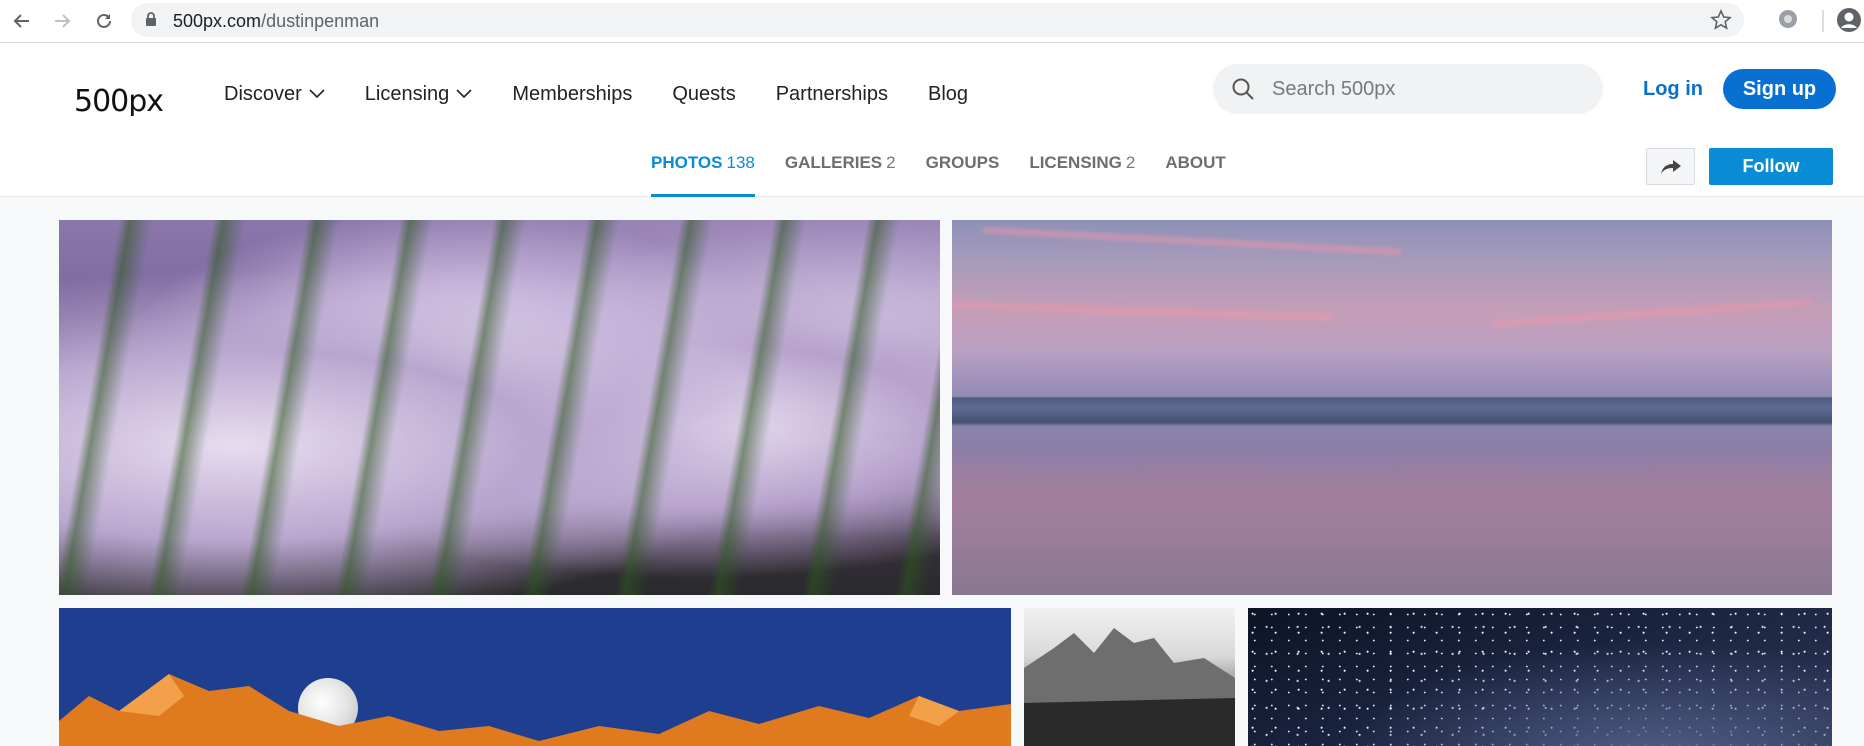  What do you see at coordinates (1195, 175) in the screenshot?
I see `tab-about: ABOUT` at bounding box center [1195, 175].